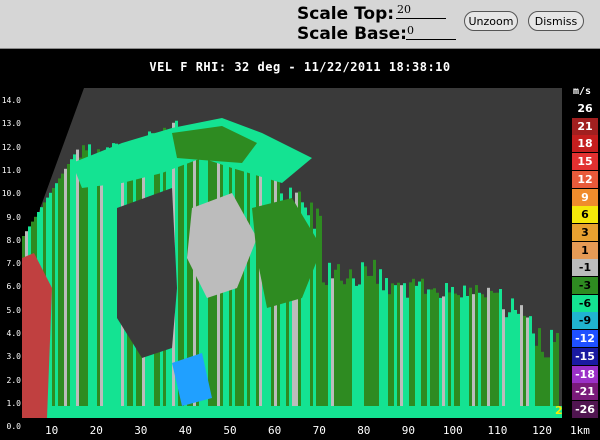 This screenshot has width=600, height=440. What do you see at coordinates (585, 321) in the screenshot?
I see `legend-item: -9` at bounding box center [585, 321].